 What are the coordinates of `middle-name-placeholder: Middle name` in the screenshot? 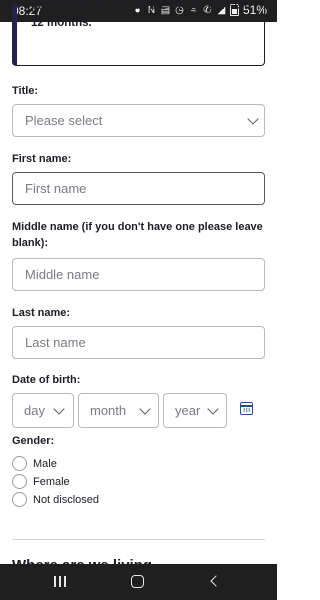 It's located at (62, 274).